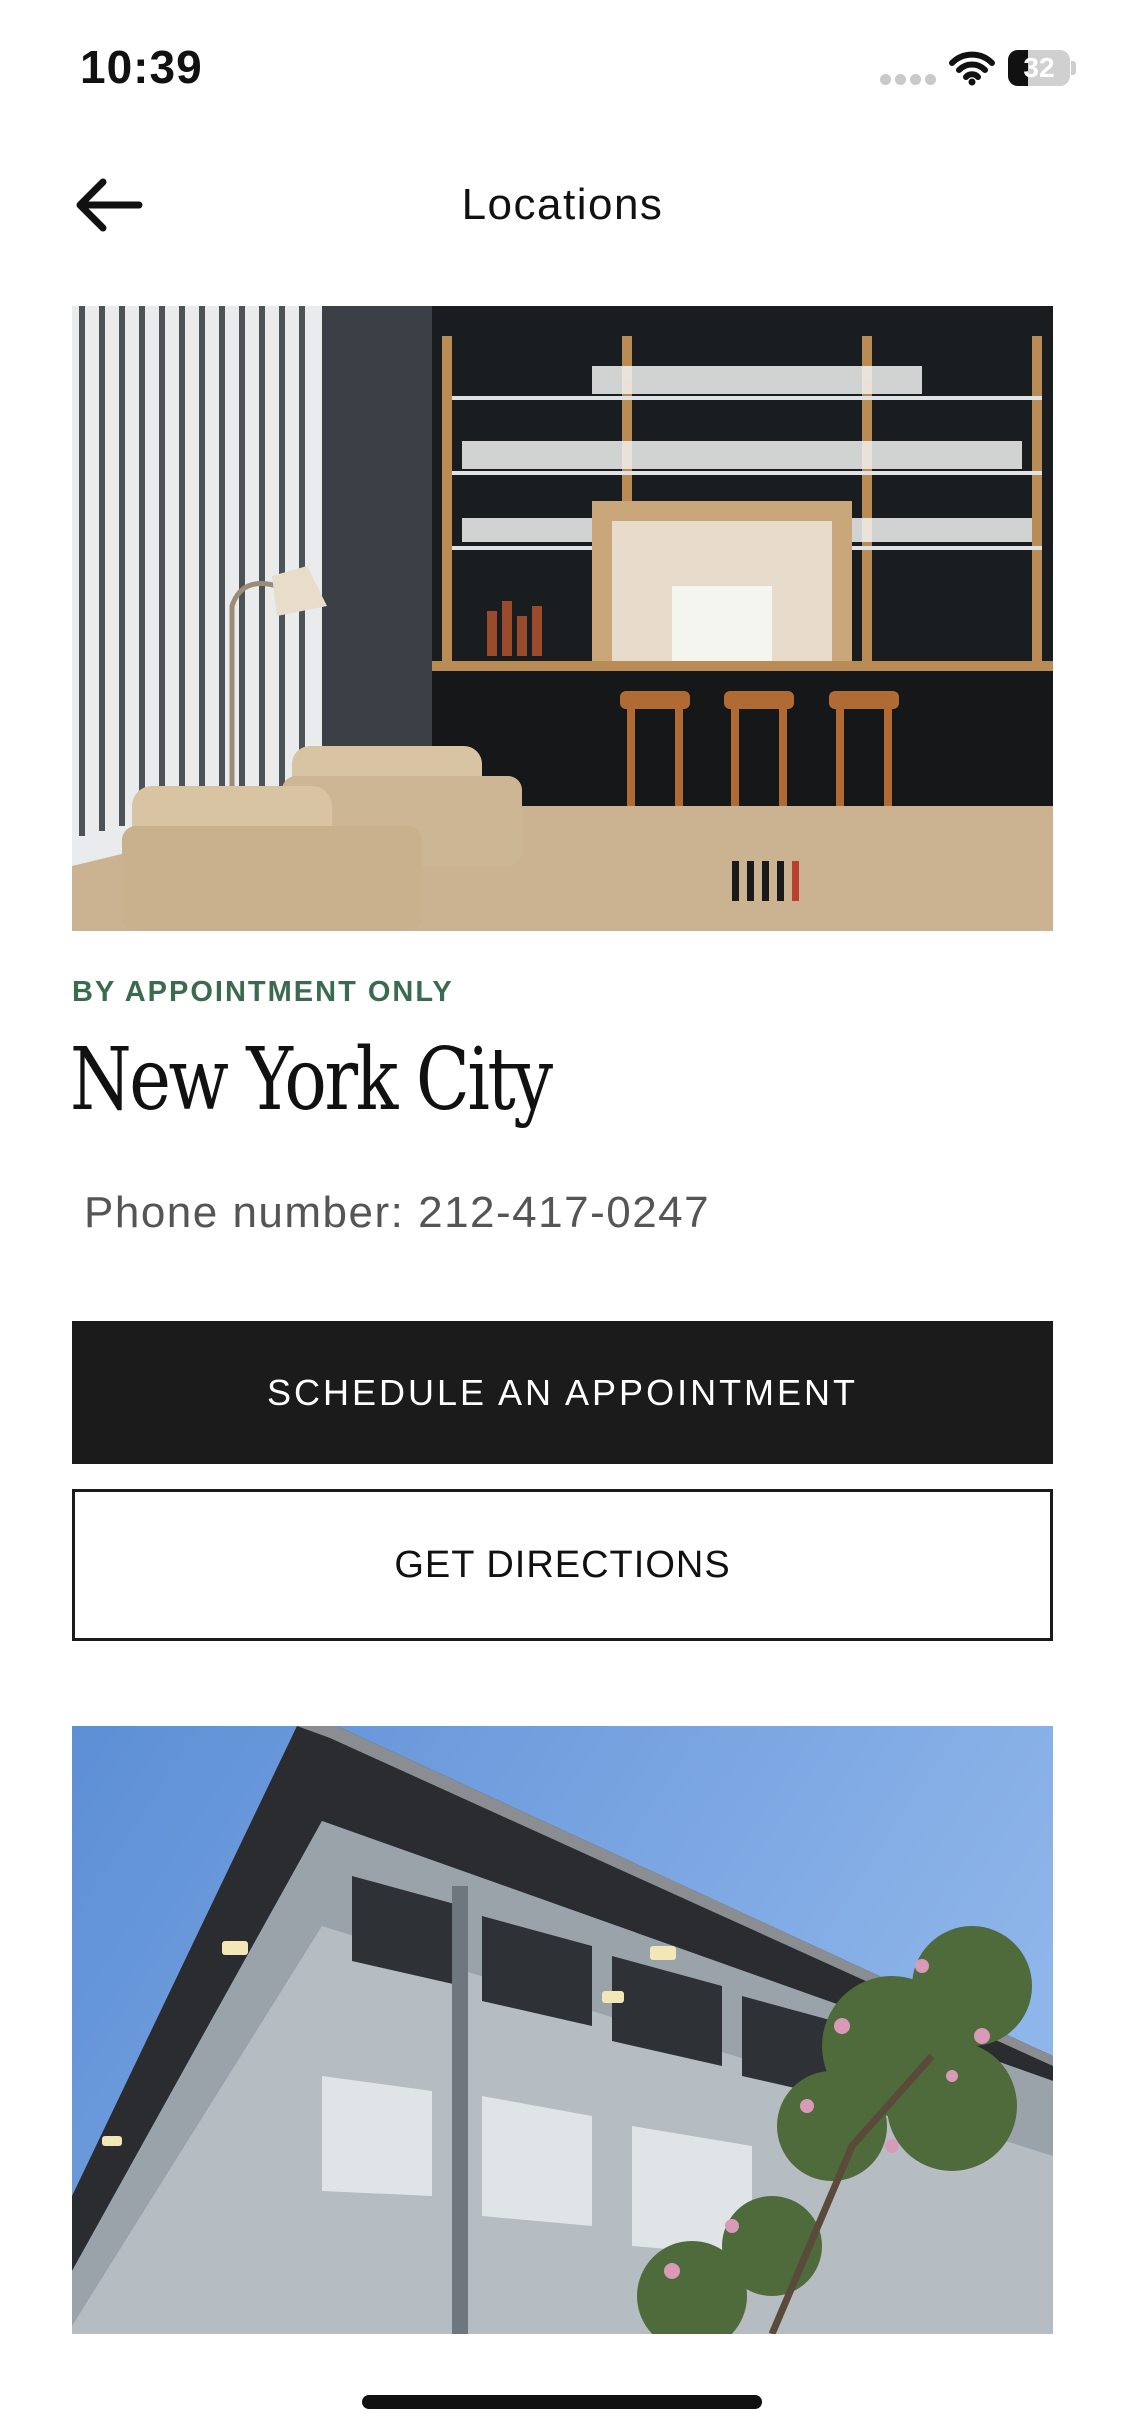 The width and height of the screenshot is (1125, 2436). I want to click on phone-number: Phone number: 212-417-0247, so click(397, 1213).